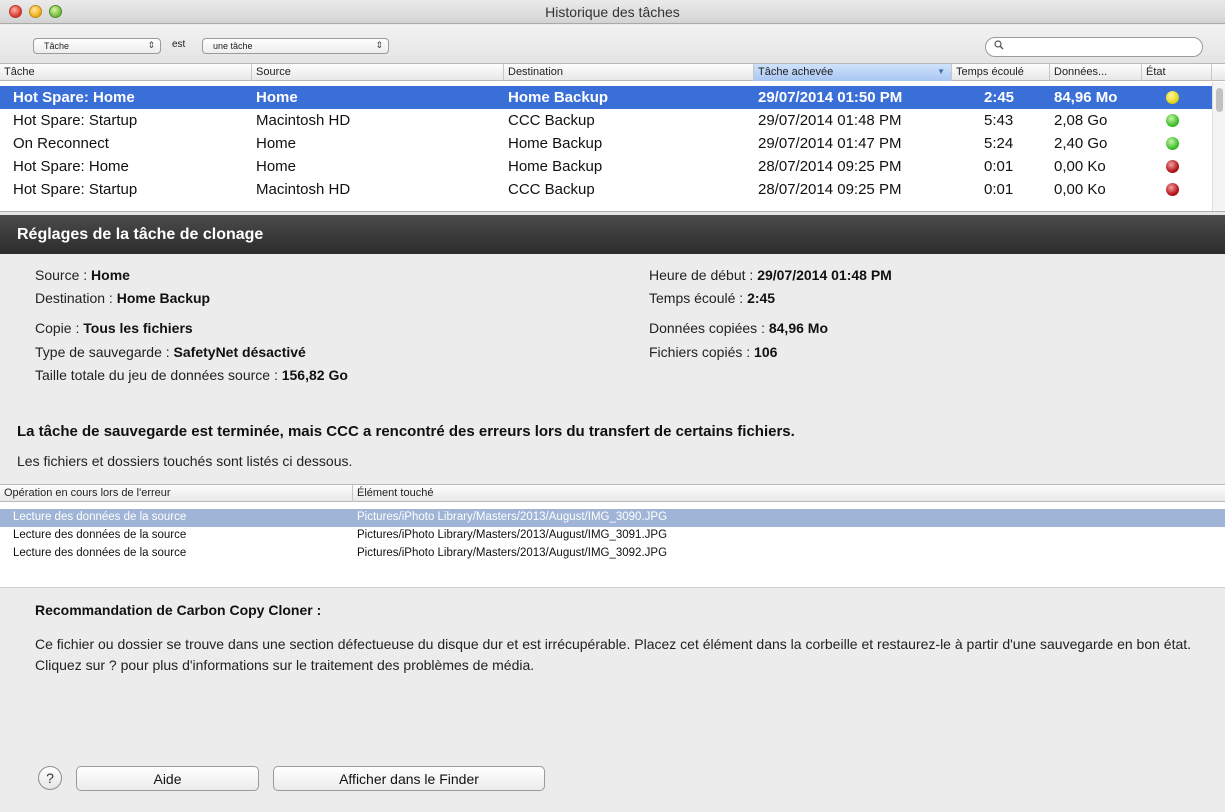  Describe the element at coordinates (766, 352) in the screenshot. I see `setting-files-copied-value: 106` at that location.